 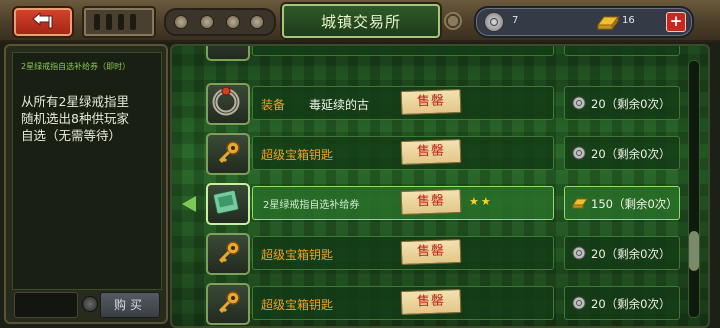 What do you see at coordinates (189, 204) in the screenshot?
I see `selection-arrow-icon` at bounding box center [189, 204].